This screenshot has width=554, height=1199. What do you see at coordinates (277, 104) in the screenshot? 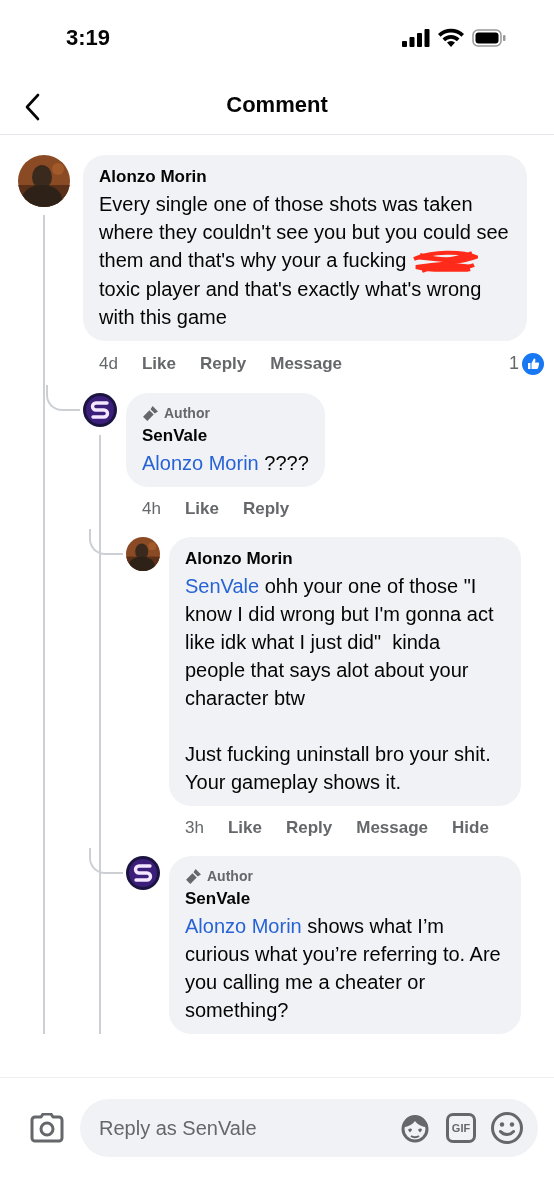
I see `page-title: Comment` at bounding box center [277, 104].